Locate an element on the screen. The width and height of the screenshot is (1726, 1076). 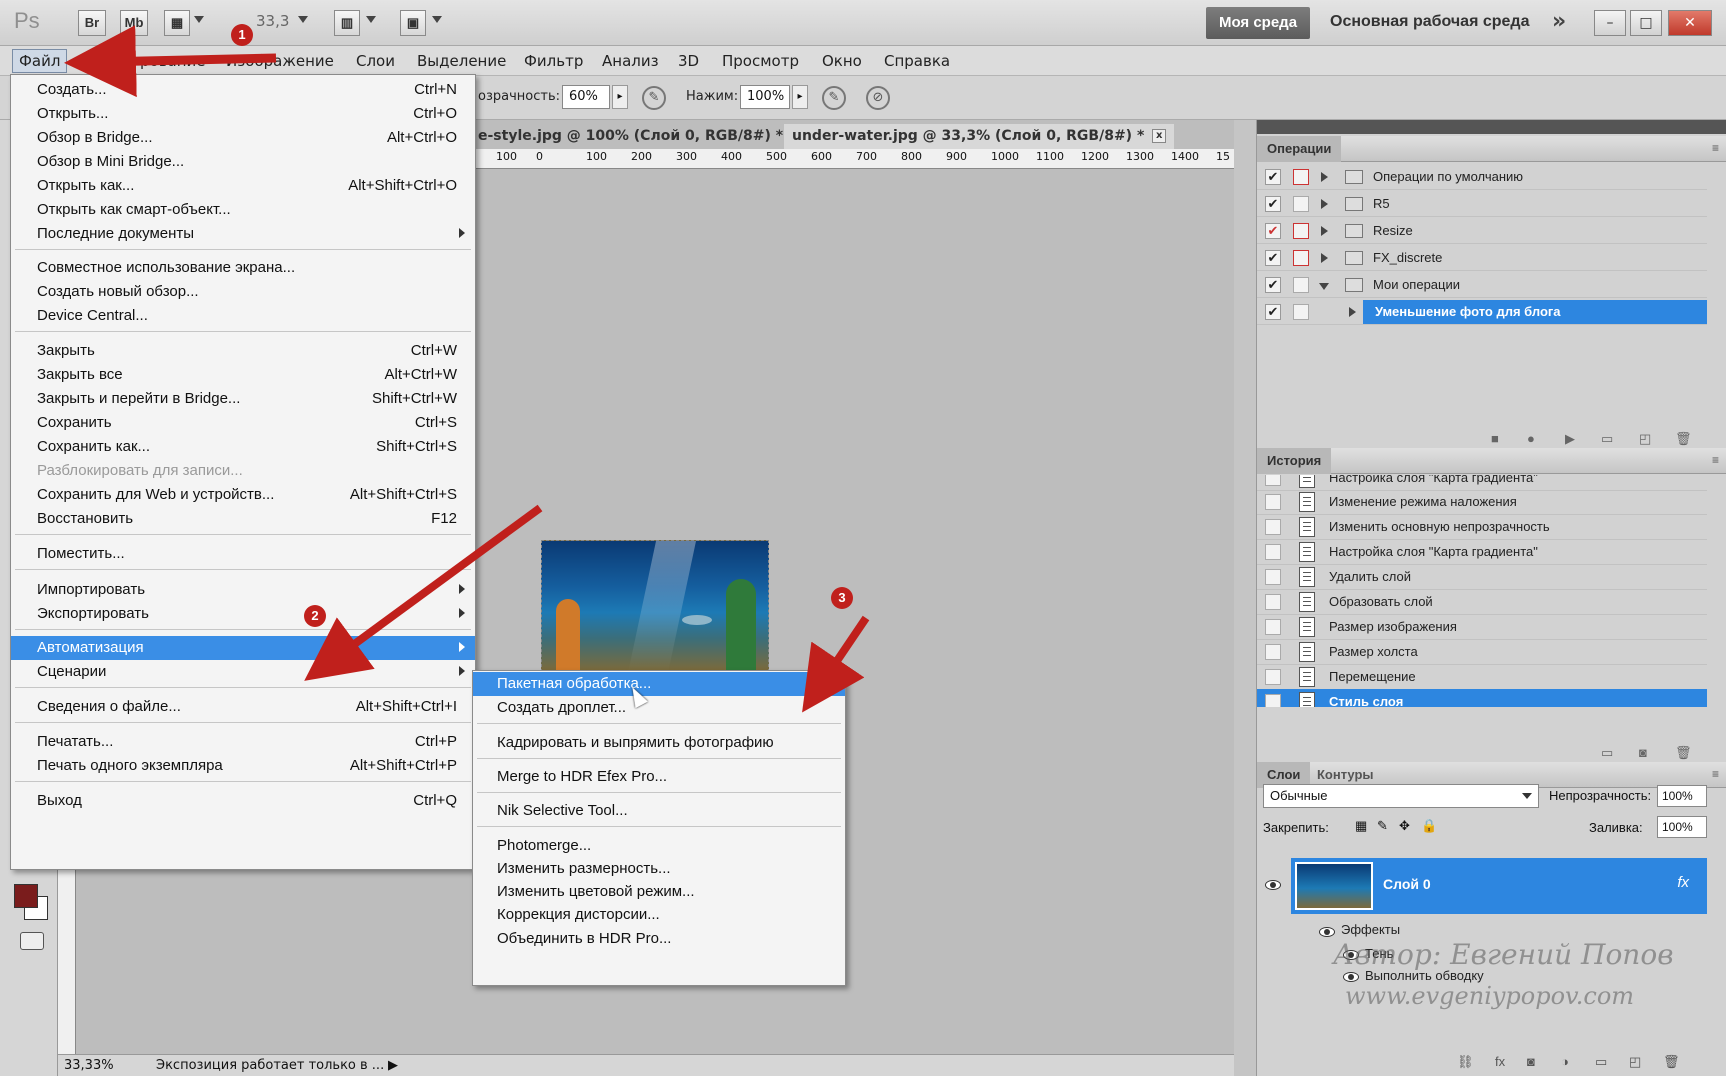
history-row: Изменить основную непрозрачность is located at coordinates (1482, 527).